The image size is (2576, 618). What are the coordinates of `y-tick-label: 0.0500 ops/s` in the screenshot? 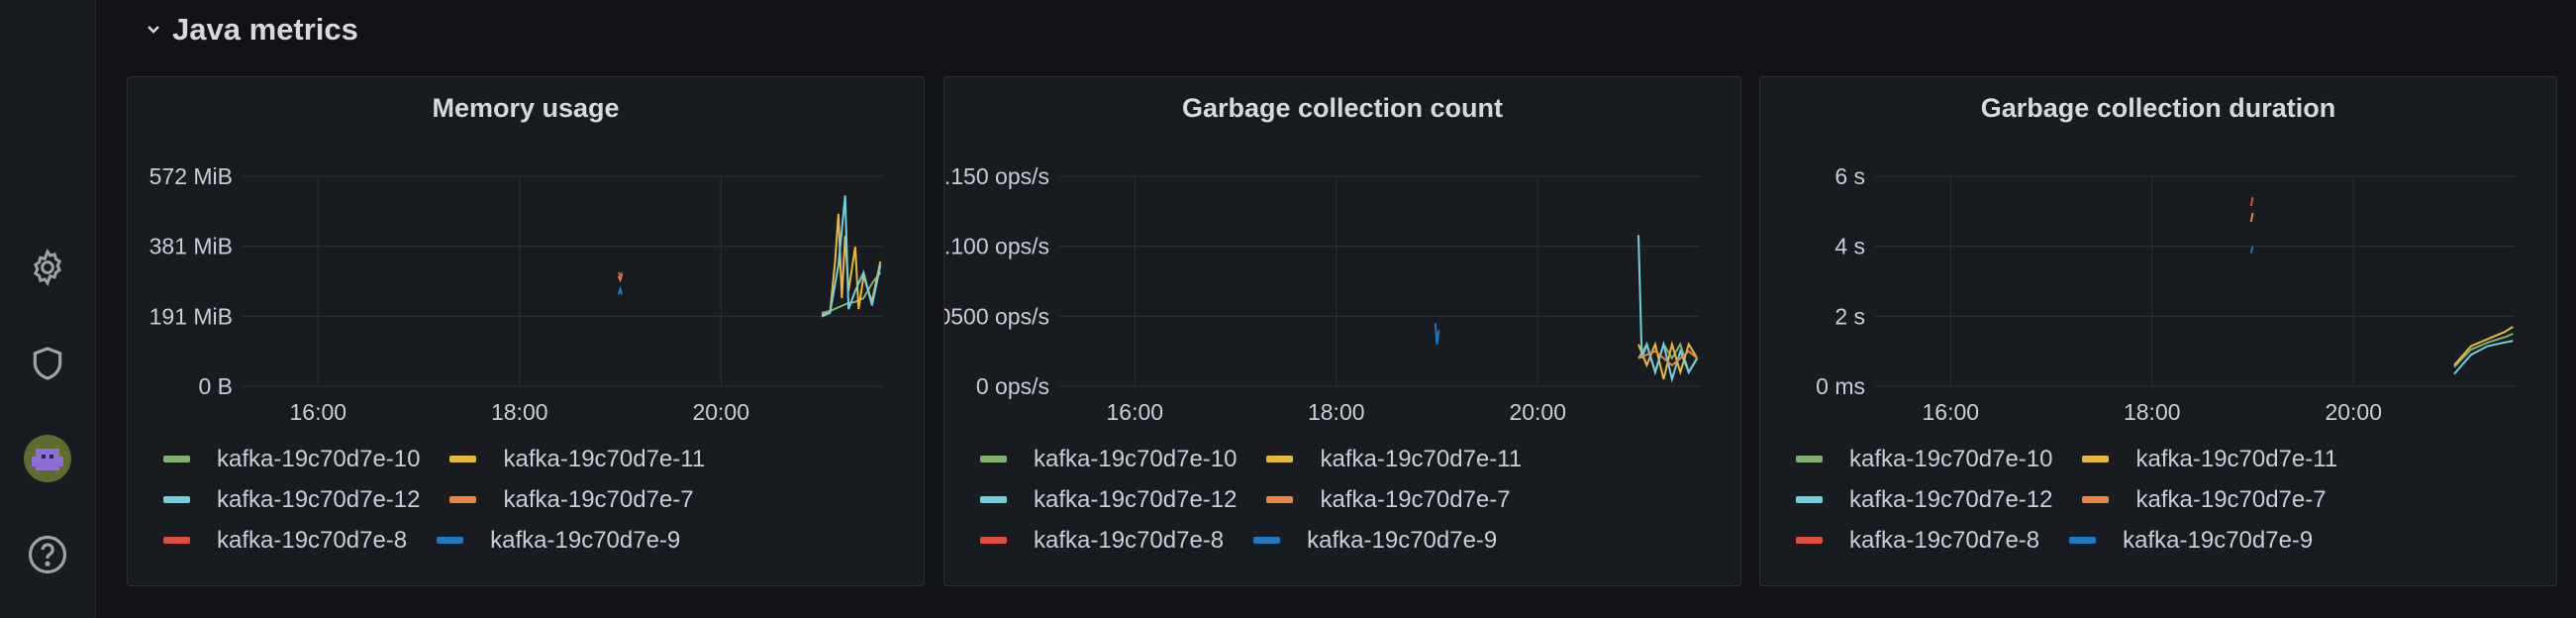 It's located at (997, 316).